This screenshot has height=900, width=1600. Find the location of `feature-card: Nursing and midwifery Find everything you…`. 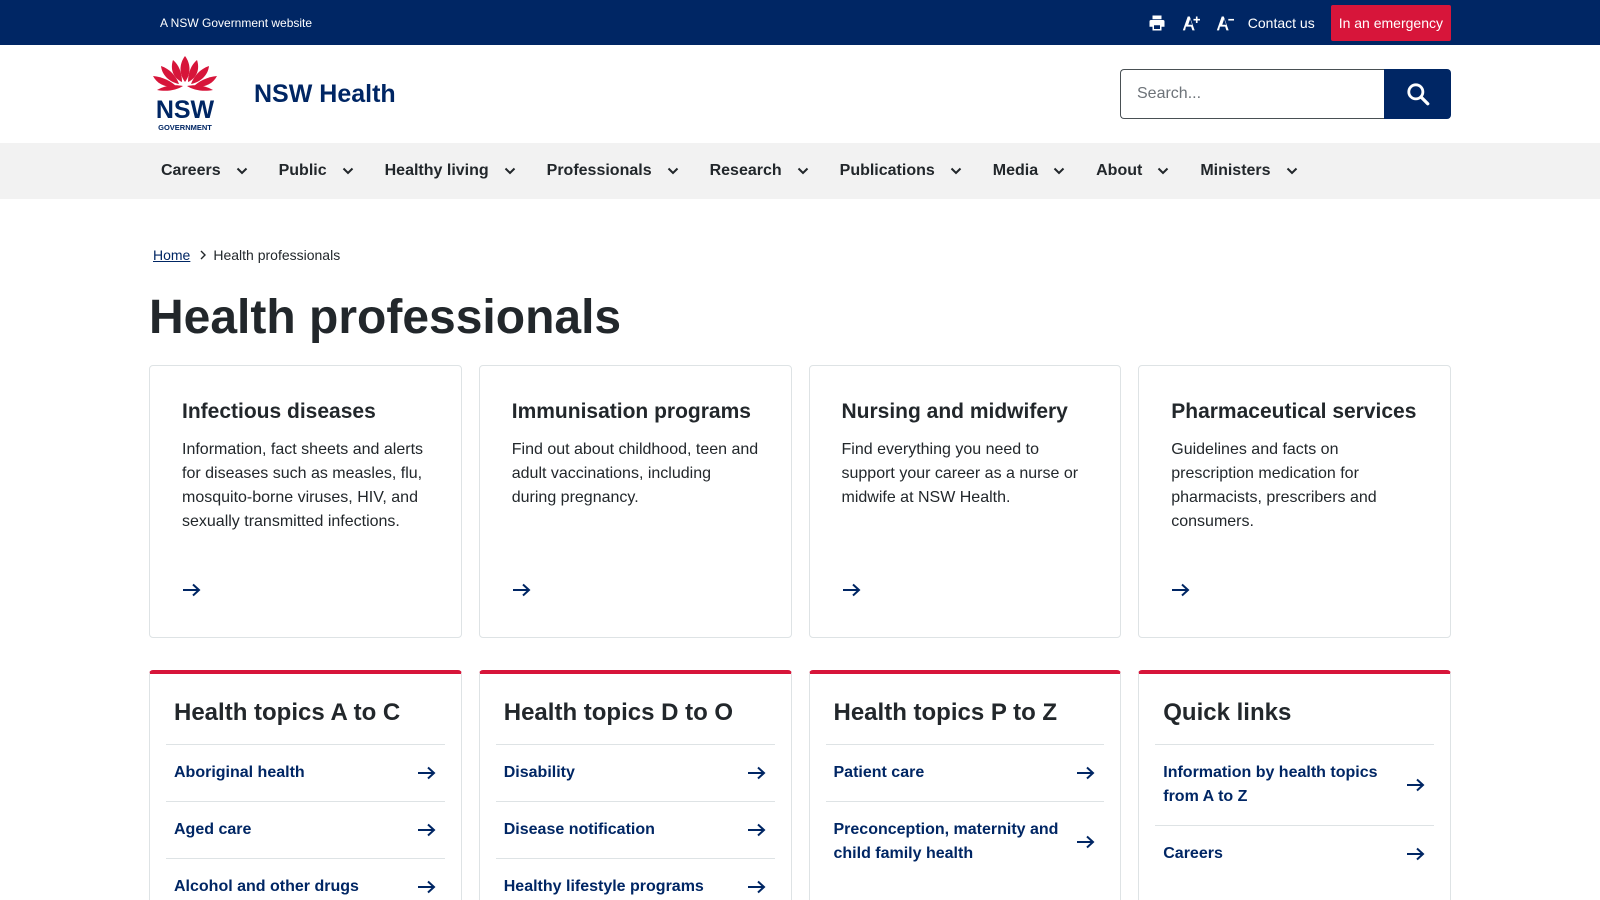

feature-card: Nursing and midwifery Find everything you… is located at coordinates (965, 501).